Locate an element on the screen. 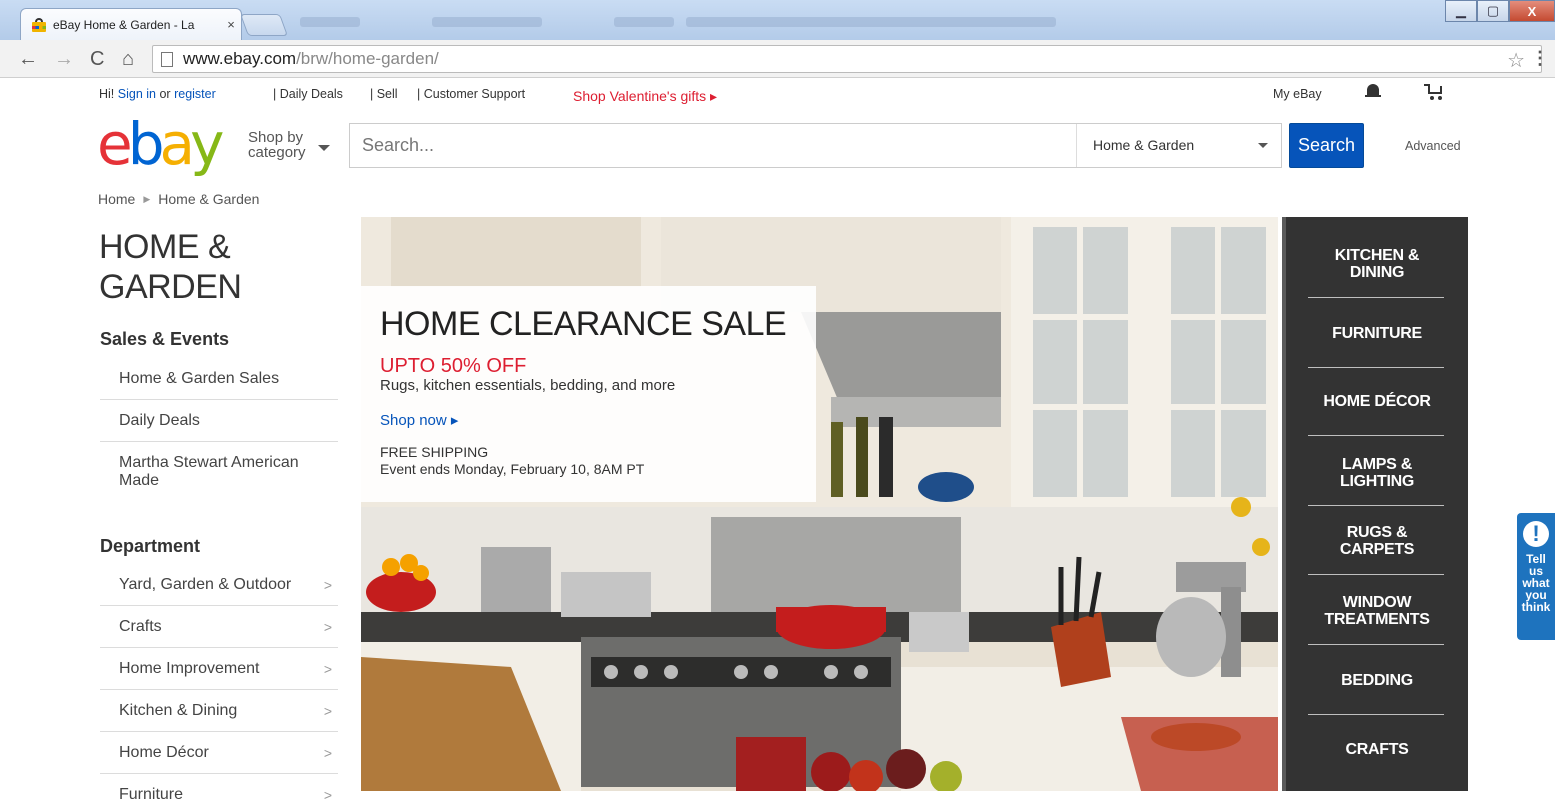 Image resolution: width=1555 pixels, height=804 pixels. category-furniture: FURNITURE is located at coordinates (1377, 333).